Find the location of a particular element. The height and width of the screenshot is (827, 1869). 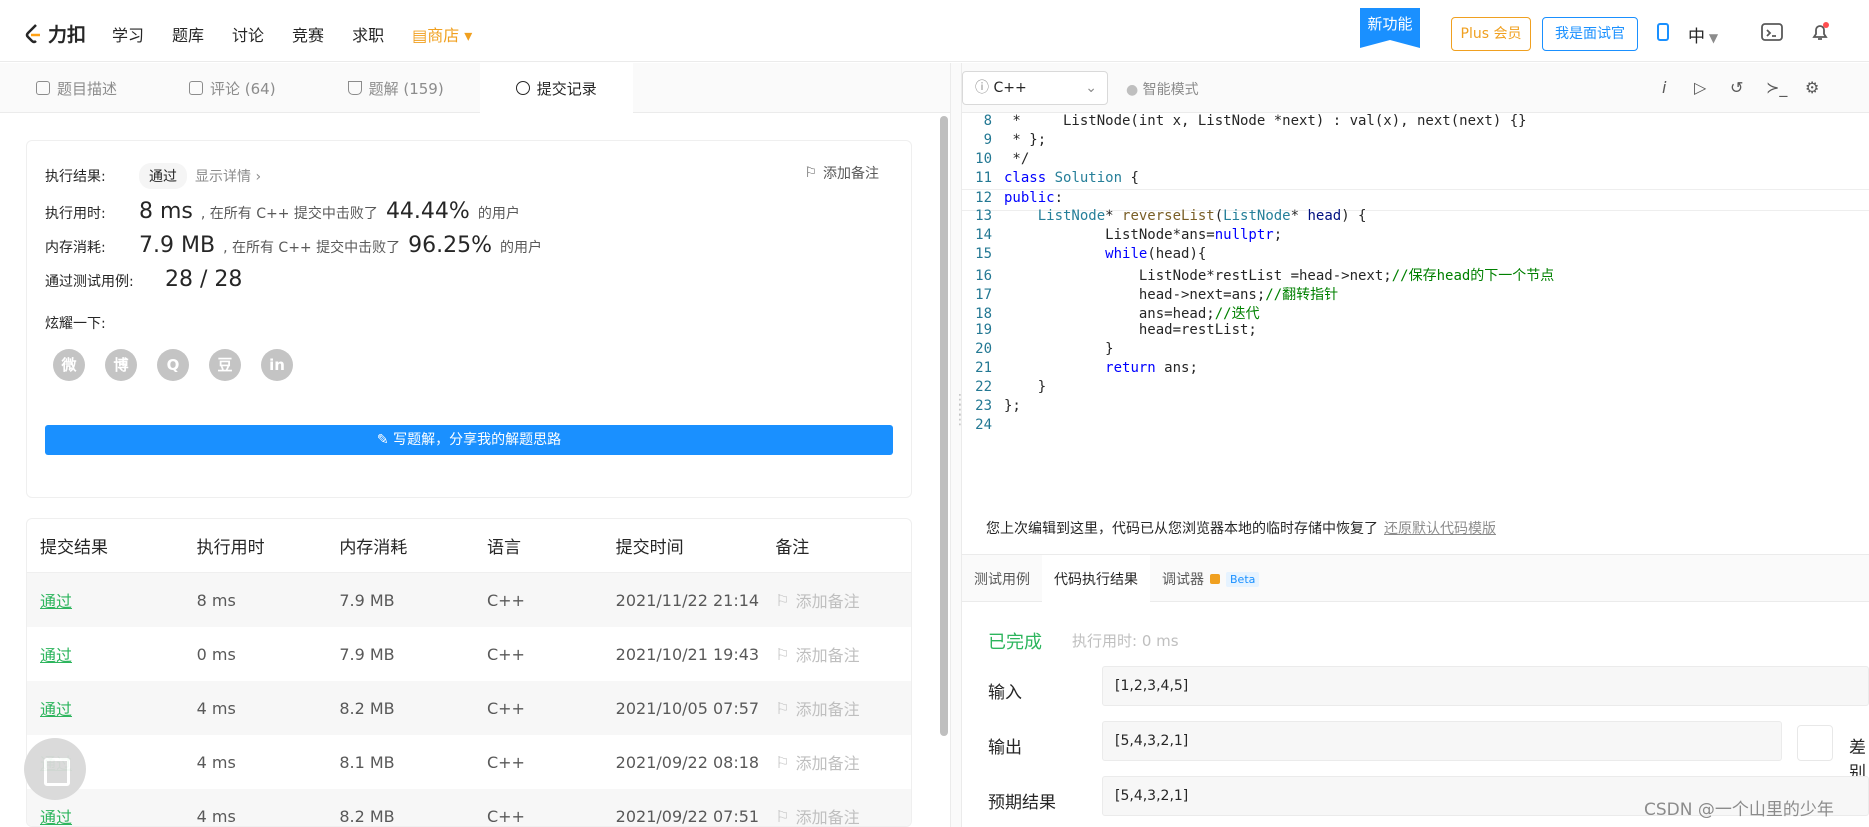

tab-solutions: 题解 (159) is located at coordinates (396, 88).